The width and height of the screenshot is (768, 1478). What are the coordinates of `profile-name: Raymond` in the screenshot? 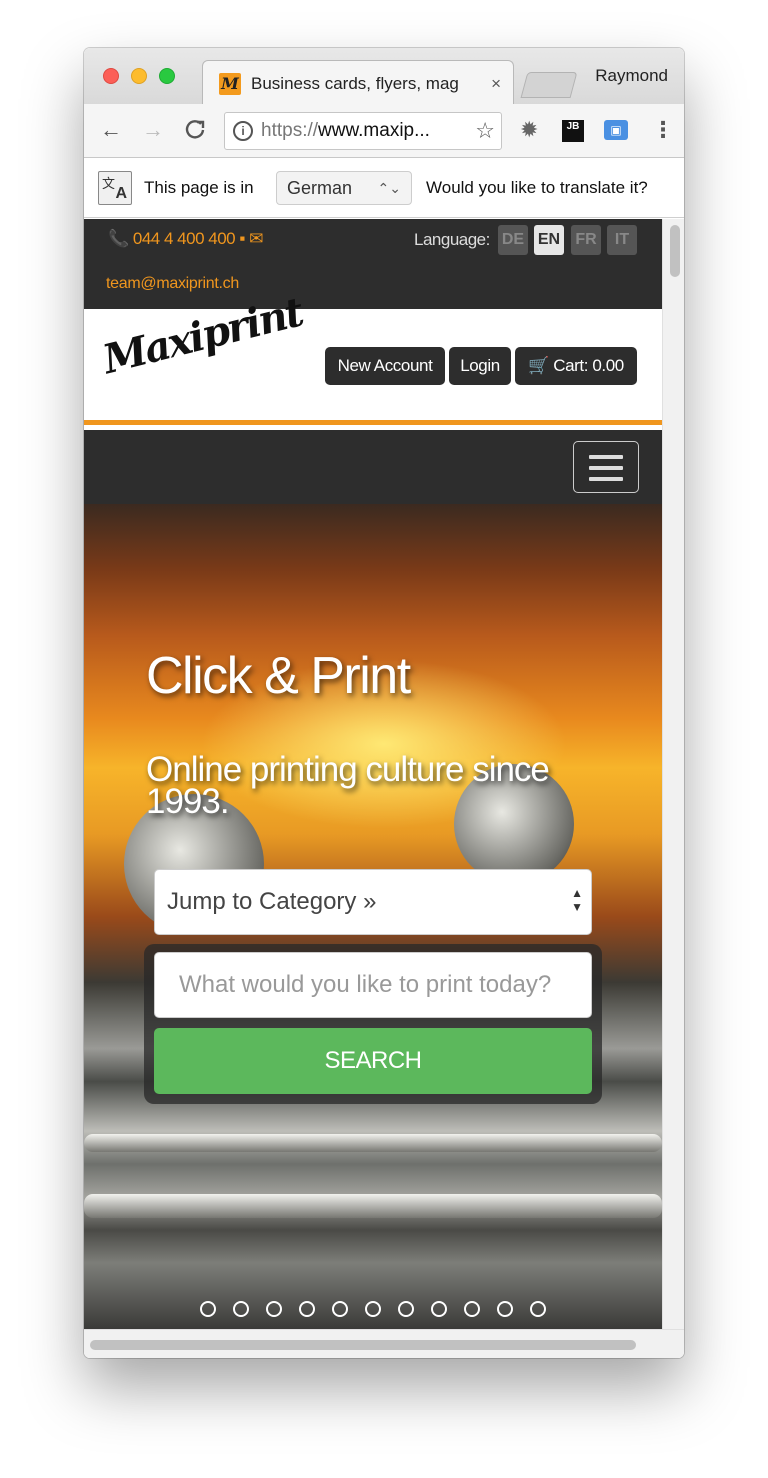 It's located at (631, 76).